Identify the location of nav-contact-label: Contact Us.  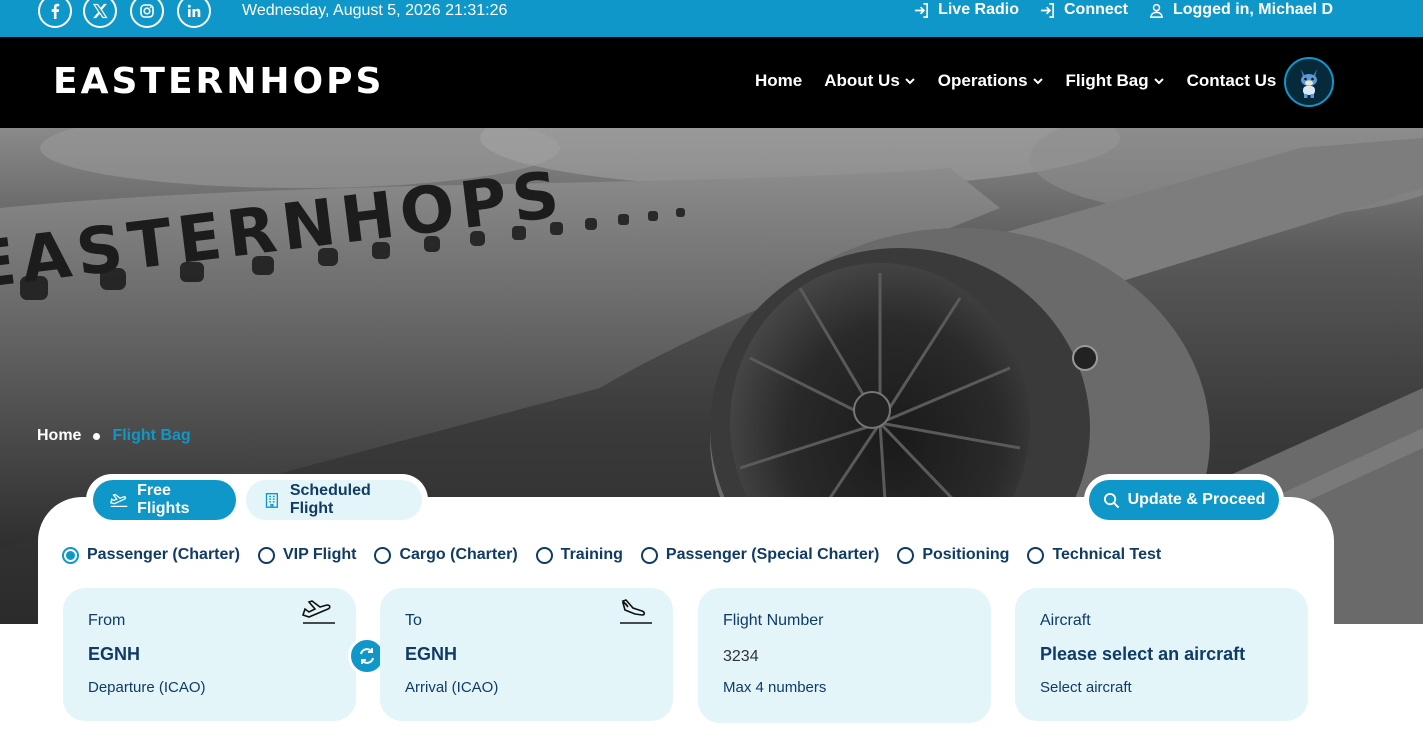
(1231, 80).